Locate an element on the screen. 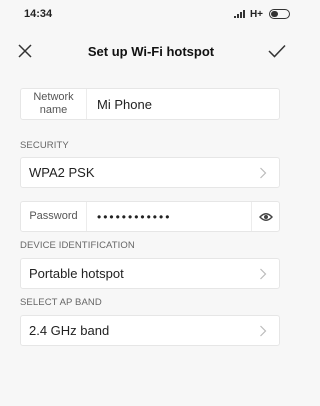 This screenshot has width=320, height=406. password-input: •••••••••••• is located at coordinates (134, 217).